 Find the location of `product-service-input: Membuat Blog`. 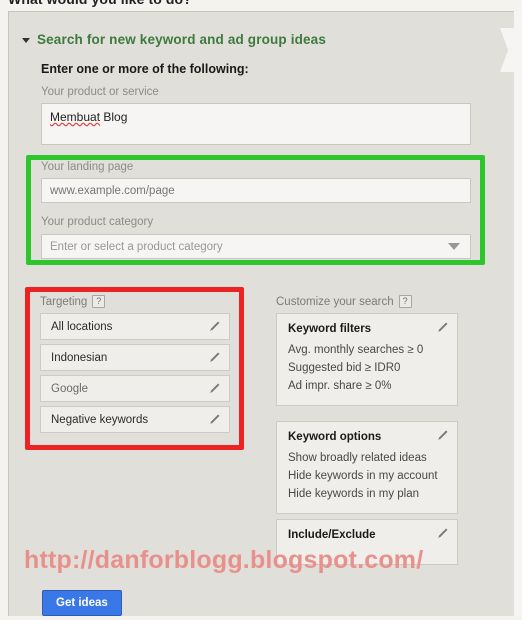

product-service-input: Membuat Blog is located at coordinates (256, 124).